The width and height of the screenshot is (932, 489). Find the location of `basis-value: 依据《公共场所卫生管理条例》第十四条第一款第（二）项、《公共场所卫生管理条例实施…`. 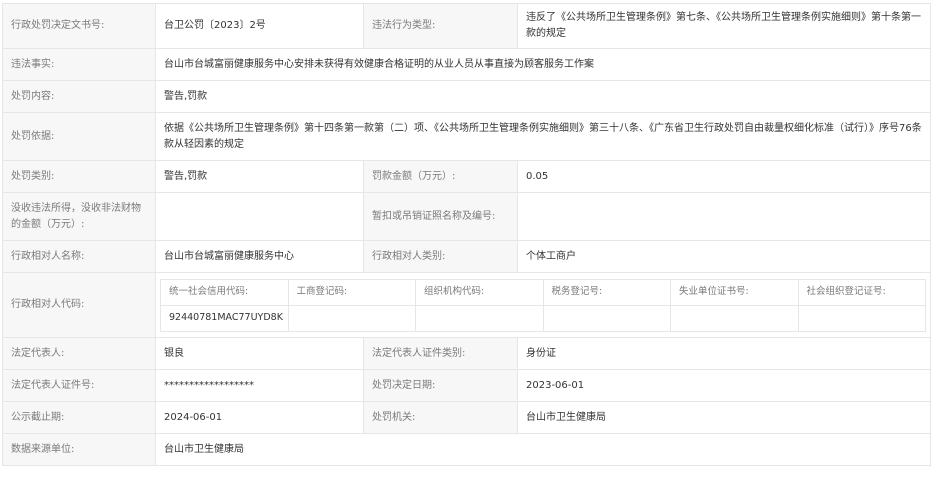

basis-value: 依据《公共场所卫生管理条例》第十四条第一款第（二）项、《公共场所卫生管理条例实施… is located at coordinates (543, 136).